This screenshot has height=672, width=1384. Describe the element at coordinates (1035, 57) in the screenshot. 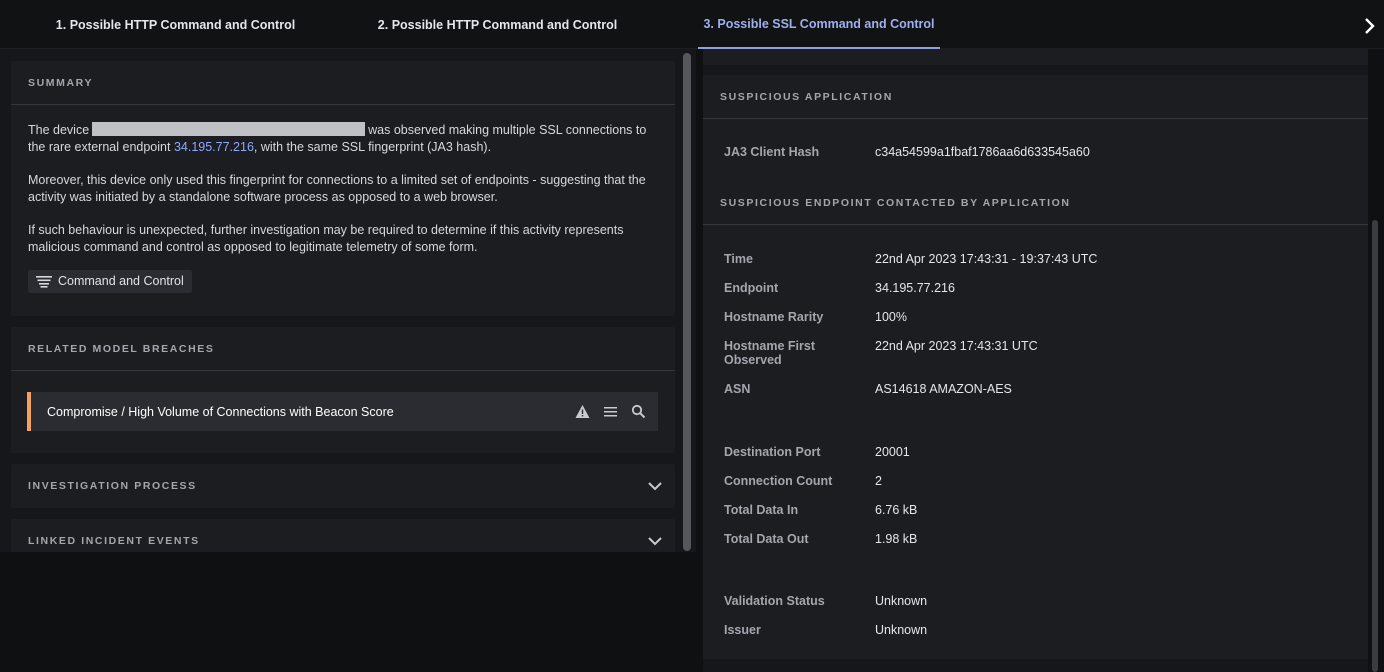

I see `previous-section-footer` at that location.